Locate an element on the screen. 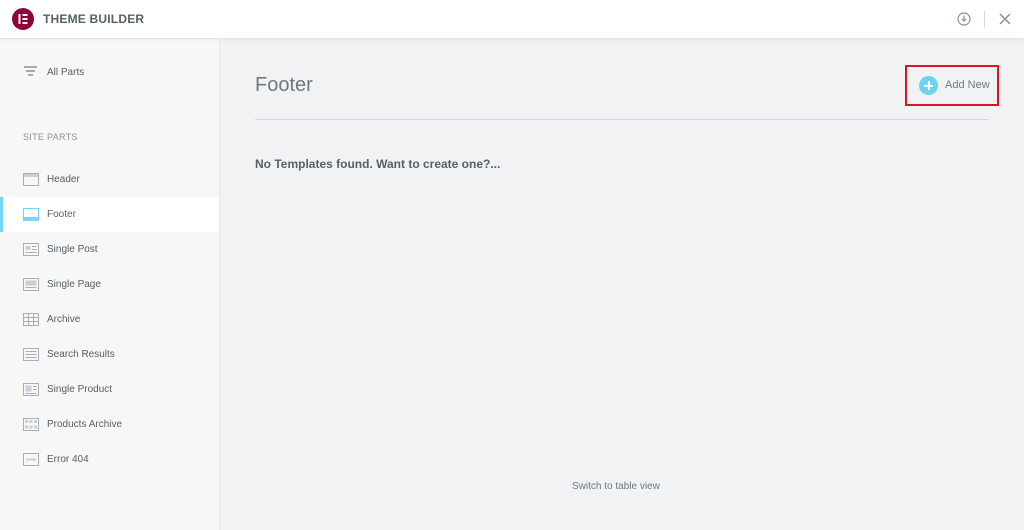 The image size is (1024, 530). filter-icon is located at coordinates (30, 71).